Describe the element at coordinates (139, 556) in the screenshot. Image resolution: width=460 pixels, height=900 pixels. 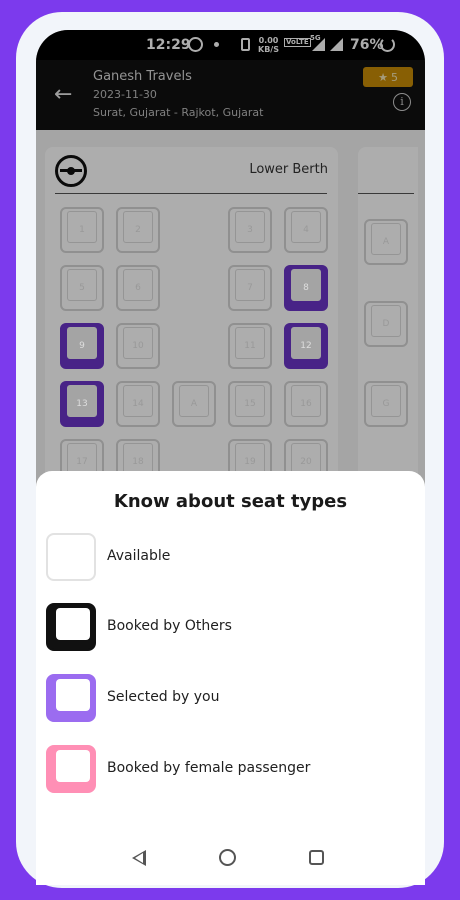
I see `legend-label: Available` at that location.